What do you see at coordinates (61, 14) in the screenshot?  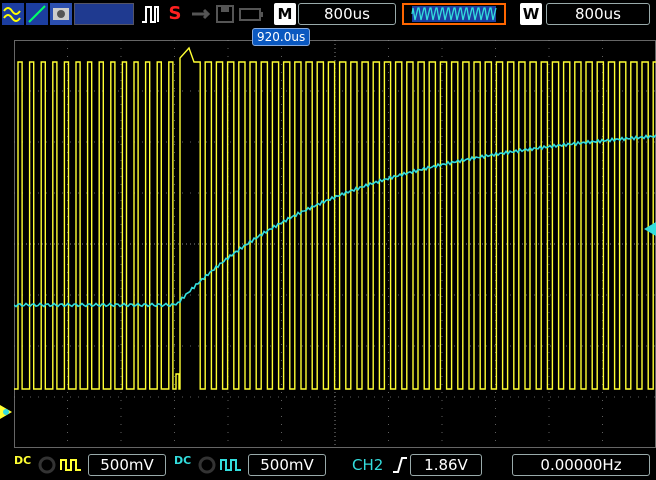 I see `screenshot-icon` at bounding box center [61, 14].